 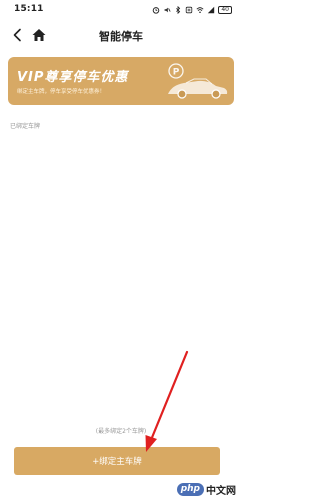 What do you see at coordinates (25, 126) in the screenshot?
I see `bound-plates-label: 已绑定车牌` at bounding box center [25, 126].